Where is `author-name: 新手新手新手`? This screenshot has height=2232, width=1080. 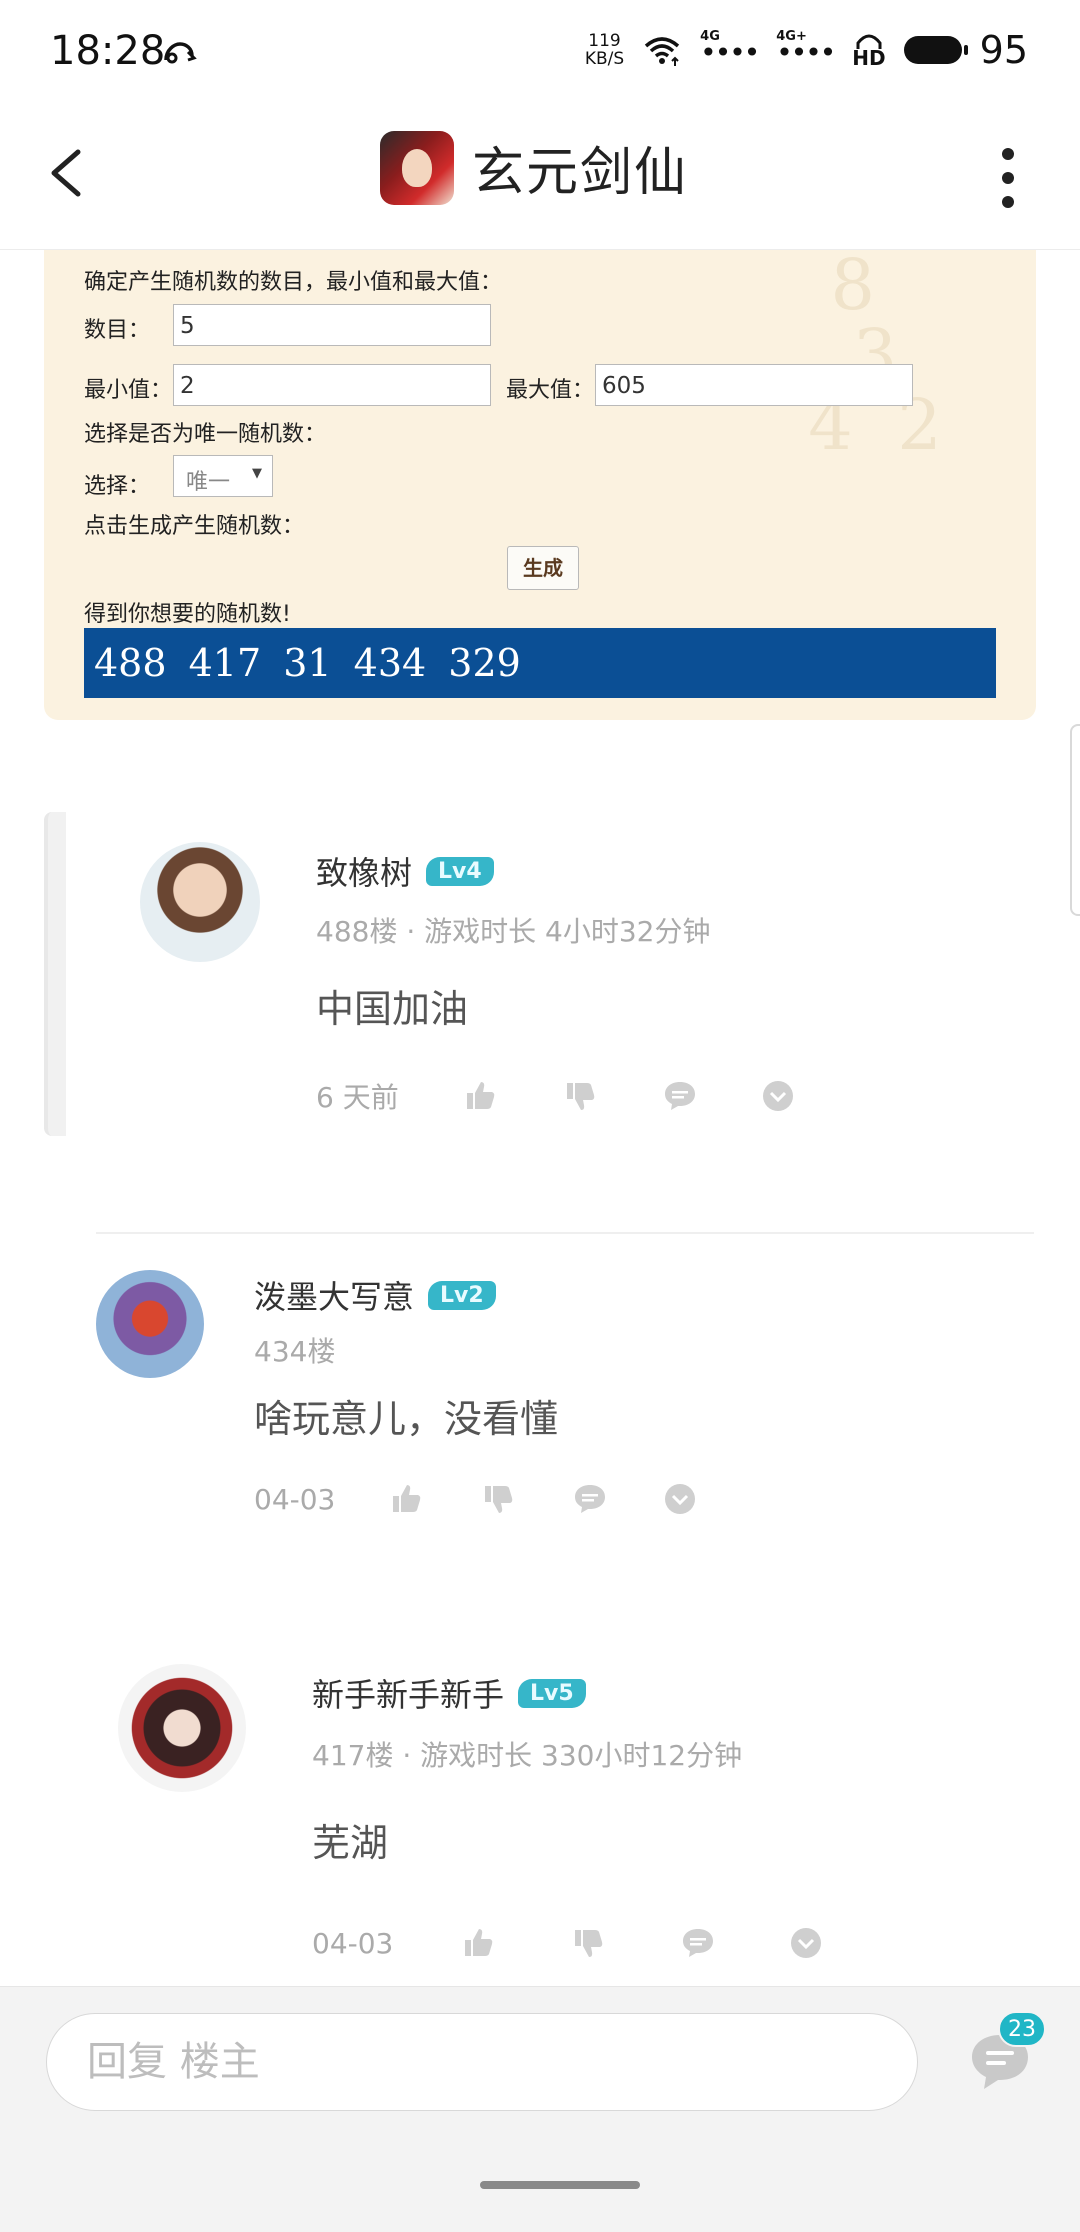 author-name: 新手新手新手 is located at coordinates (408, 1695).